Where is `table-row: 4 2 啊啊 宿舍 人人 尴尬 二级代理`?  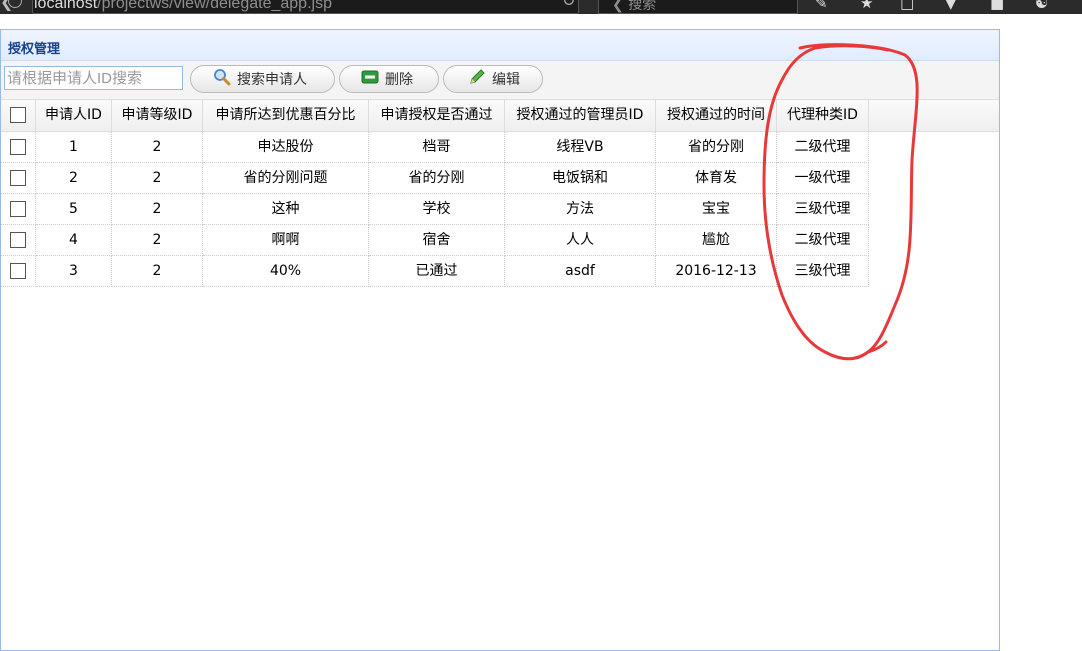
table-row: 4 2 啊啊 宿舍 人人 尴尬 二级代理 is located at coordinates (435, 240).